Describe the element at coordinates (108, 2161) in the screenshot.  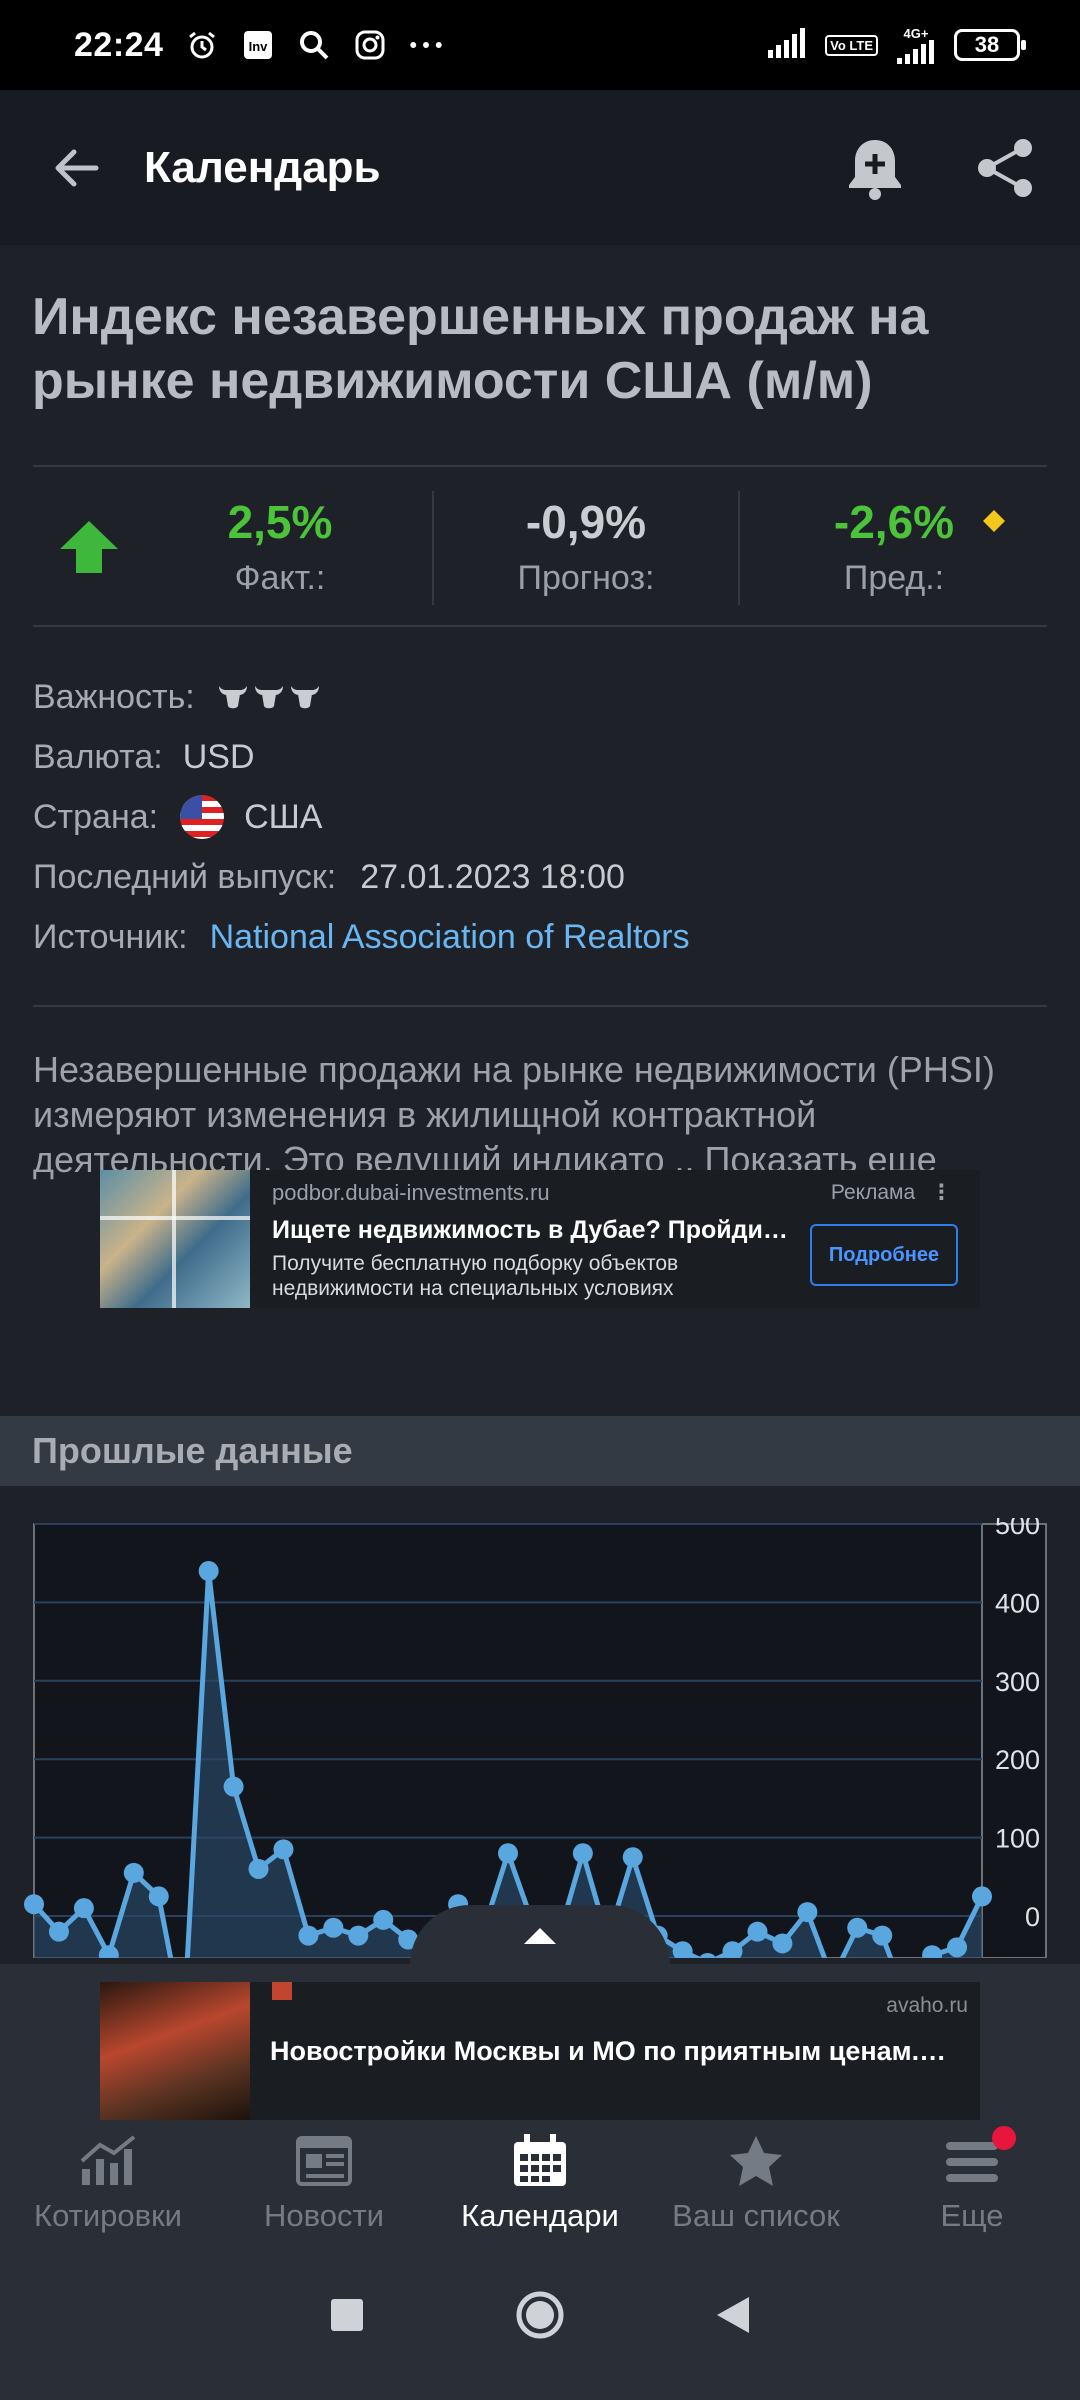
I see `chart-trend-icon` at that location.